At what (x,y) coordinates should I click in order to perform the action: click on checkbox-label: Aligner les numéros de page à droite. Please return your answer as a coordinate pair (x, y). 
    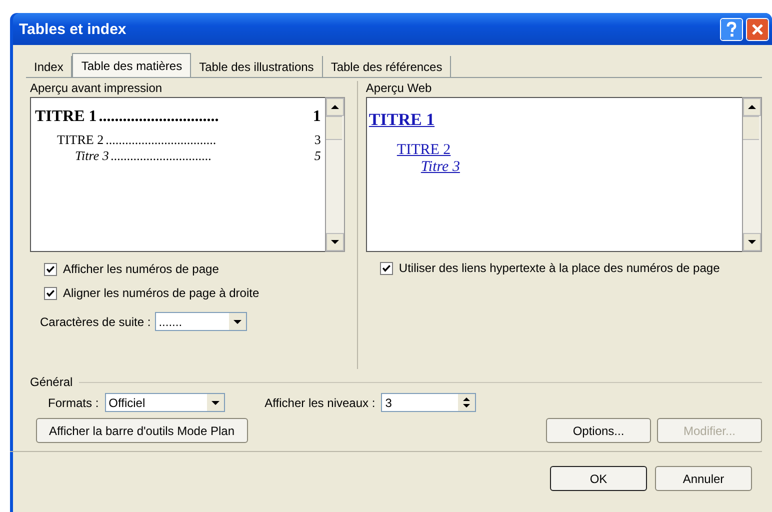
    Looking at the image, I should click on (161, 293).